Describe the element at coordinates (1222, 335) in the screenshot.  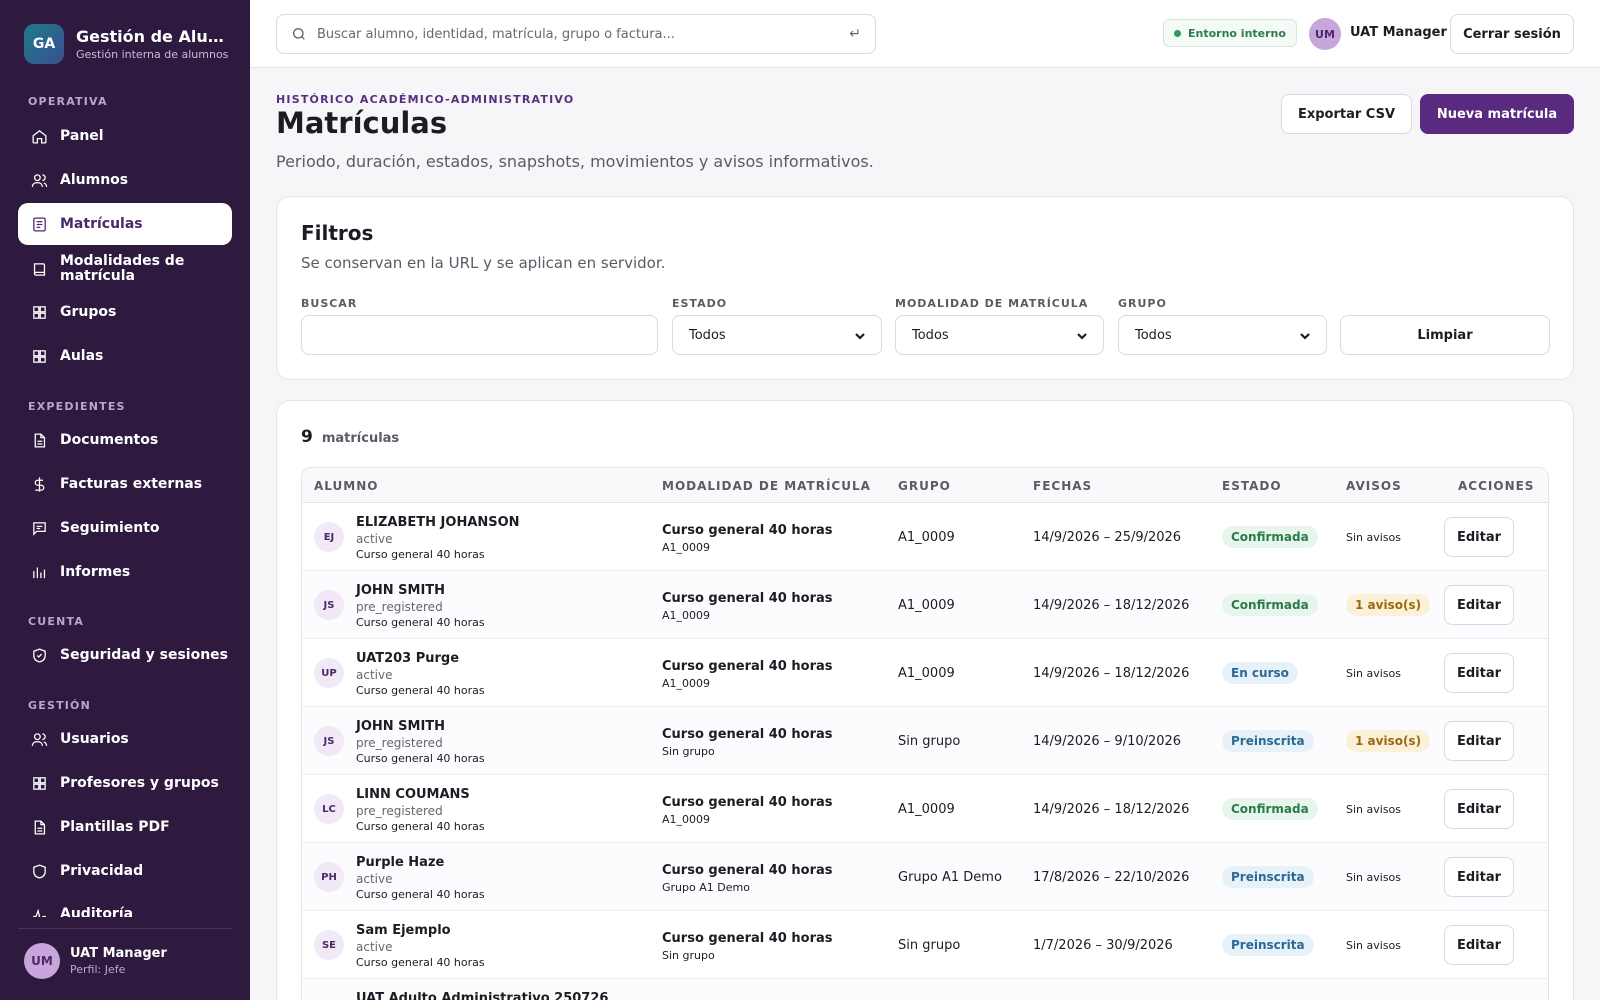
I see `filter-grupo-select: Todos` at that location.